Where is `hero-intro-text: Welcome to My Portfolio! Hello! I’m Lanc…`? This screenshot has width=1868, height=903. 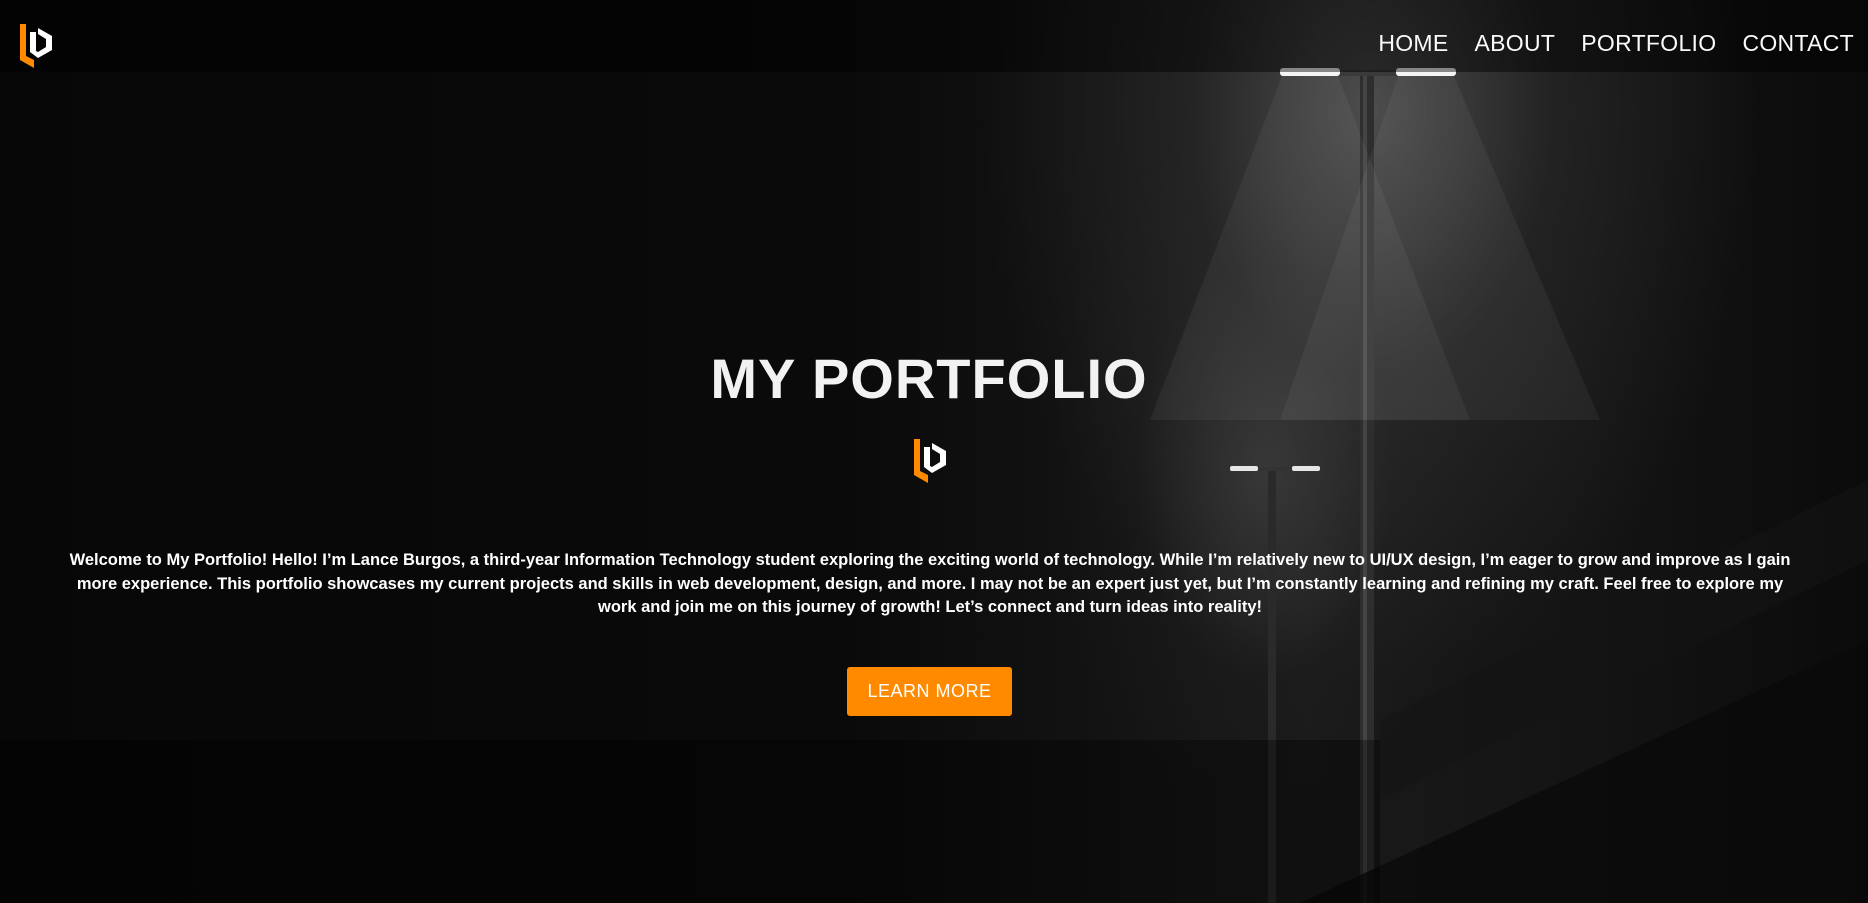 hero-intro-text: Welcome to My Portfolio! Hello! I’m Lanc… is located at coordinates (930, 583).